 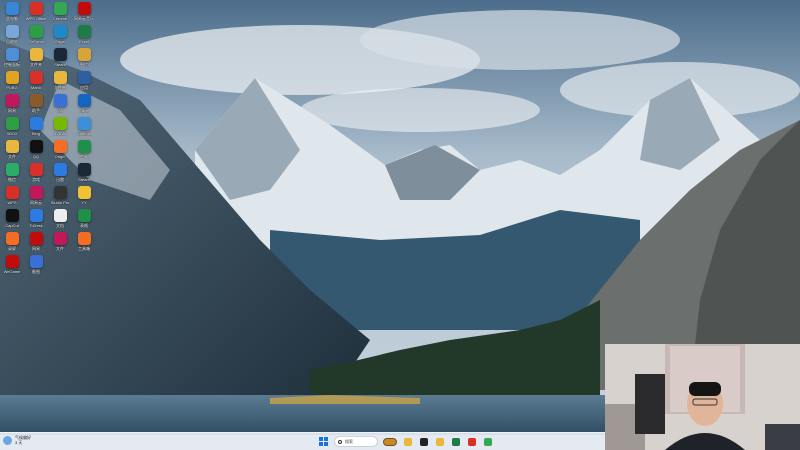 I want to click on desktop-icon-label: 网易云音乐, so click(x=84, y=18).